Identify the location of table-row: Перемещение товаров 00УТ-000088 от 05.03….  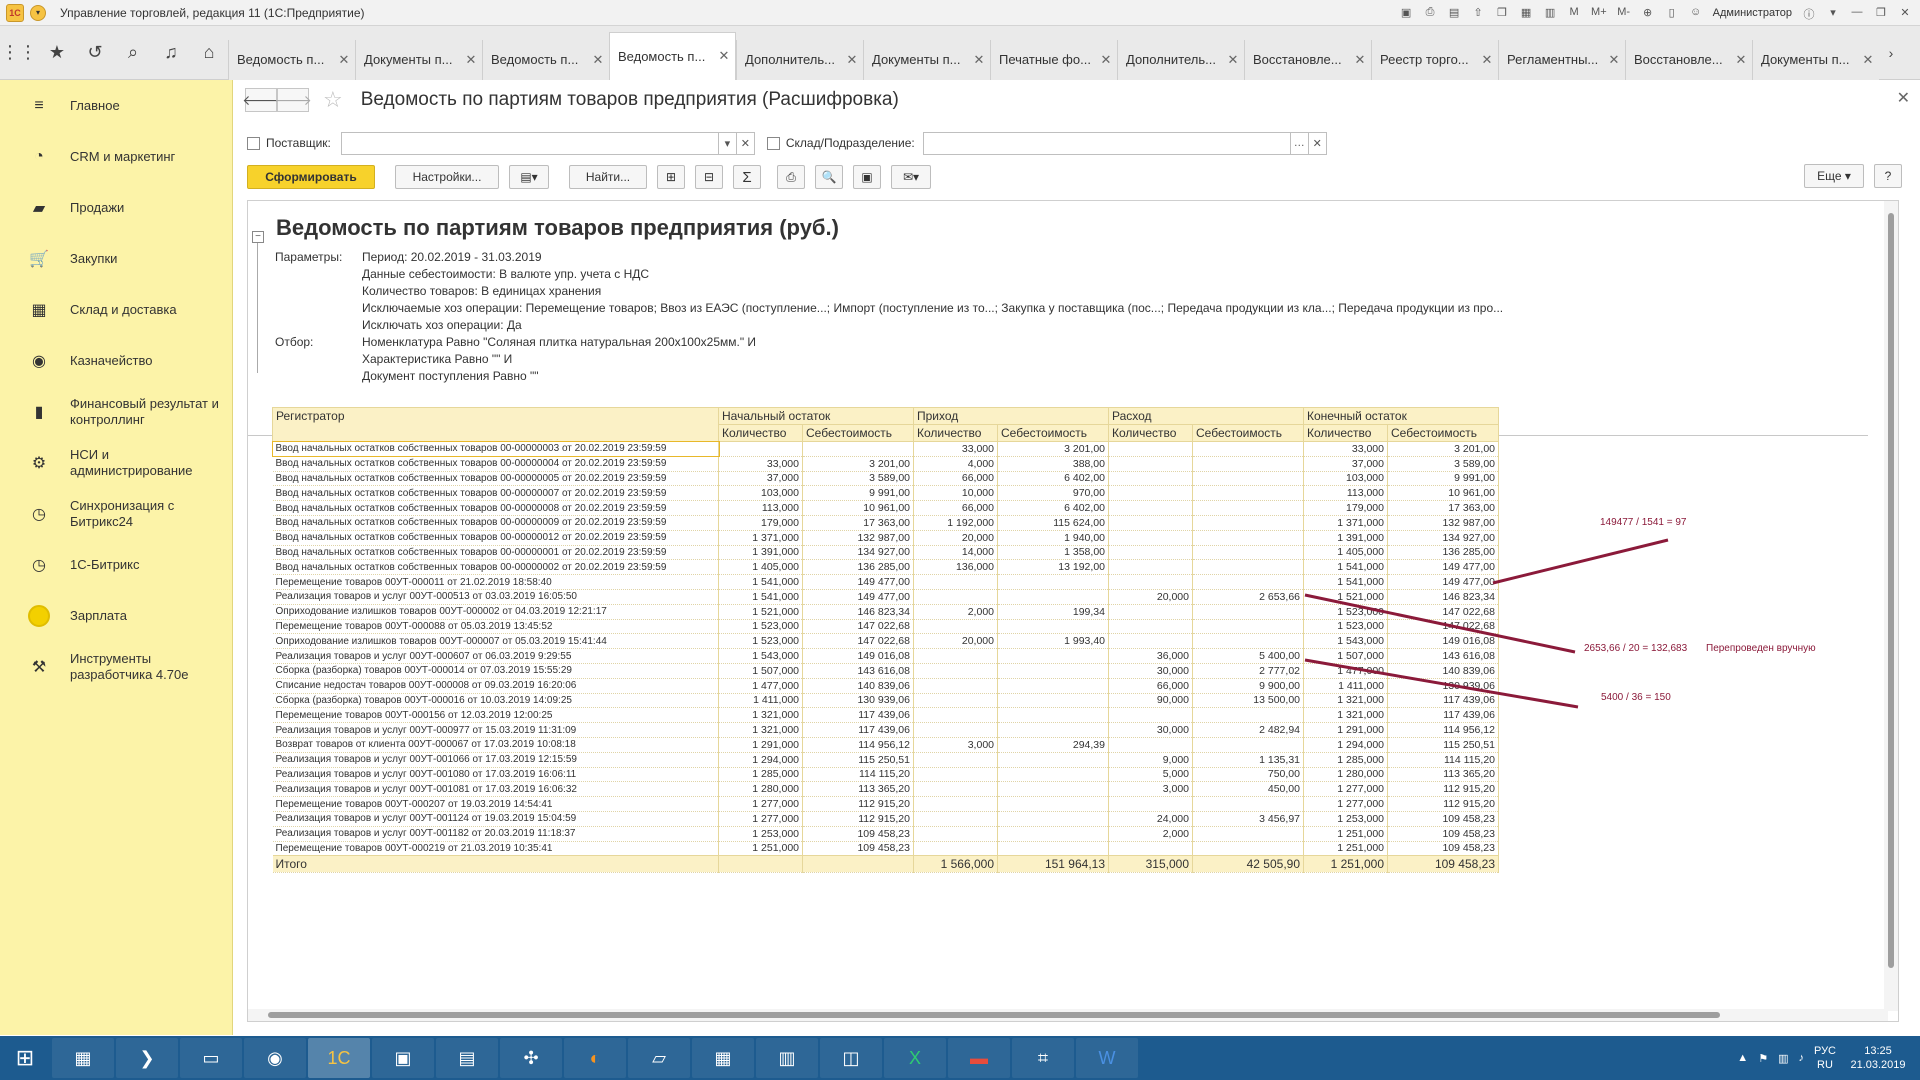
(885, 627).